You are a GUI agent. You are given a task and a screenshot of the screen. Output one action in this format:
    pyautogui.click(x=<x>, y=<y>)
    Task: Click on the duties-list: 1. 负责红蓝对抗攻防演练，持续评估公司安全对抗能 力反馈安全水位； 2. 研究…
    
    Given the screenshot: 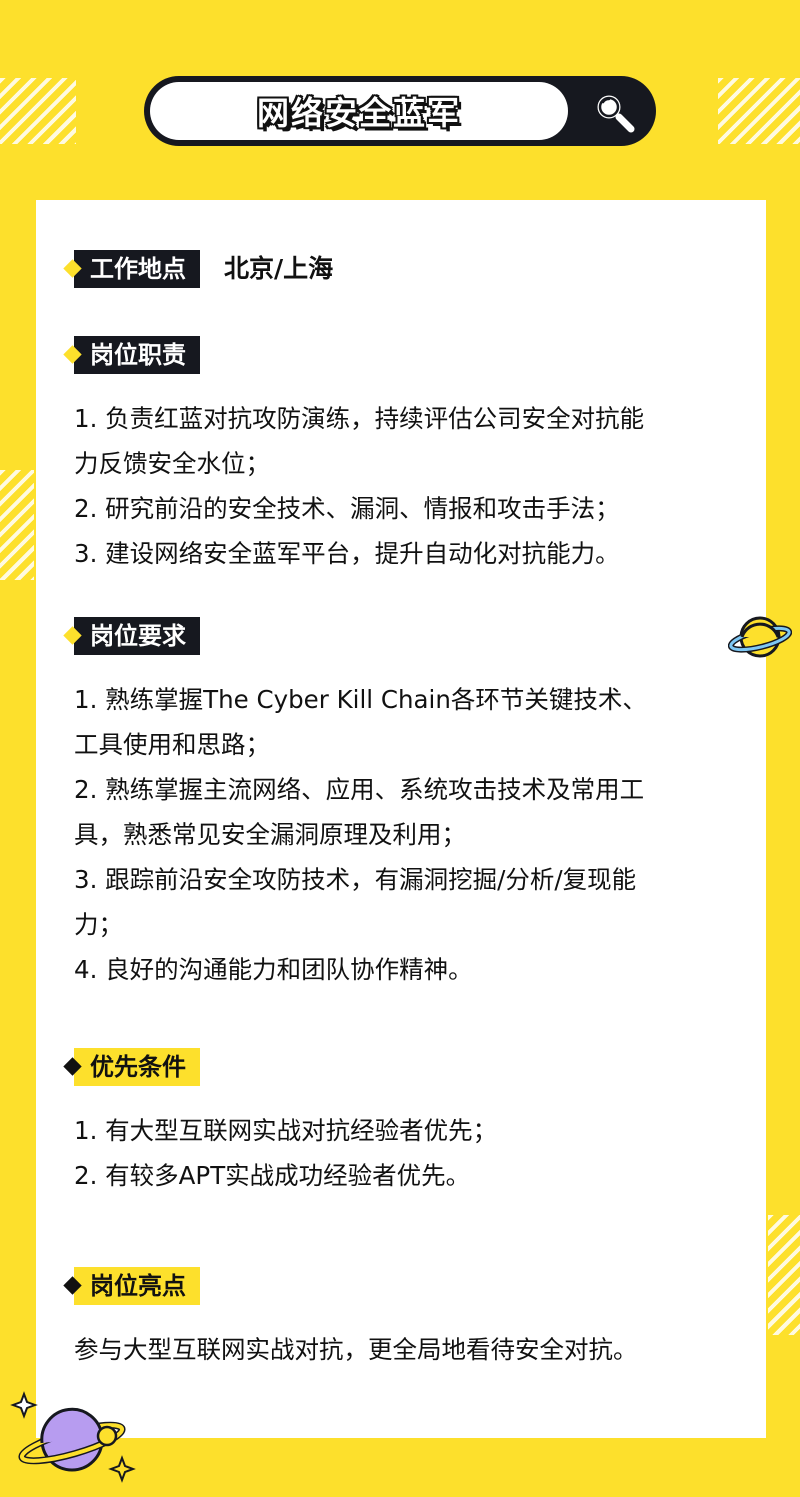 What is the action you would take?
    pyautogui.click(x=406, y=486)
    